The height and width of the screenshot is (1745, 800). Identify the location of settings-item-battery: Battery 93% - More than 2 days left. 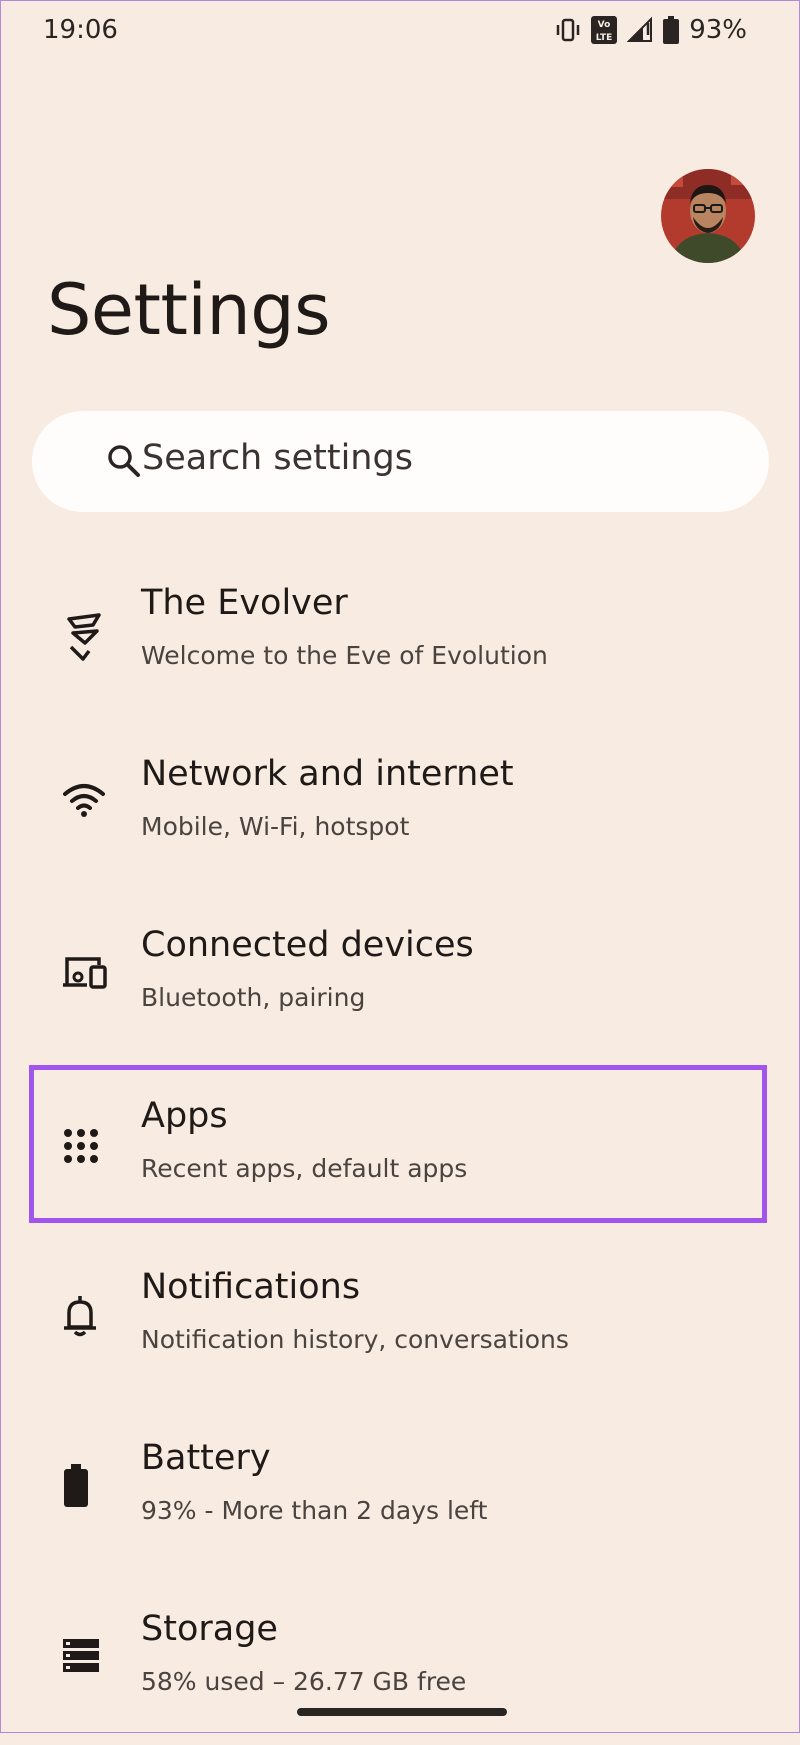
(400, 1499).